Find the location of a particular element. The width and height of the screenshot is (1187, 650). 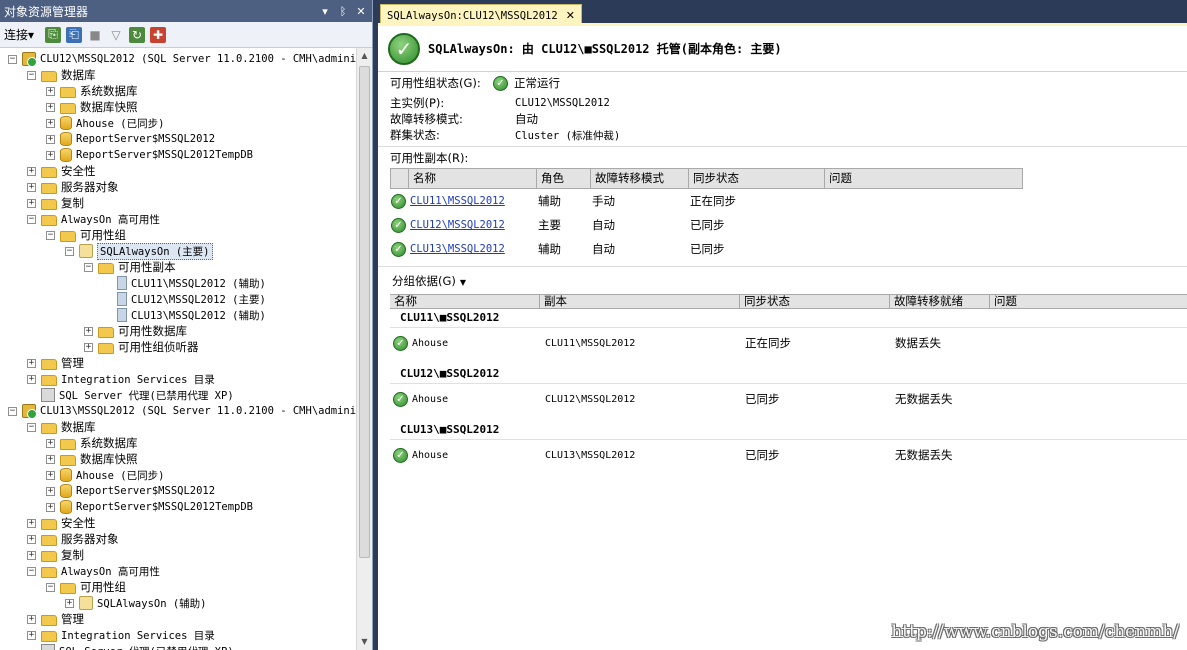

column-header-name: 名称 is located at coordinates (473, 178).